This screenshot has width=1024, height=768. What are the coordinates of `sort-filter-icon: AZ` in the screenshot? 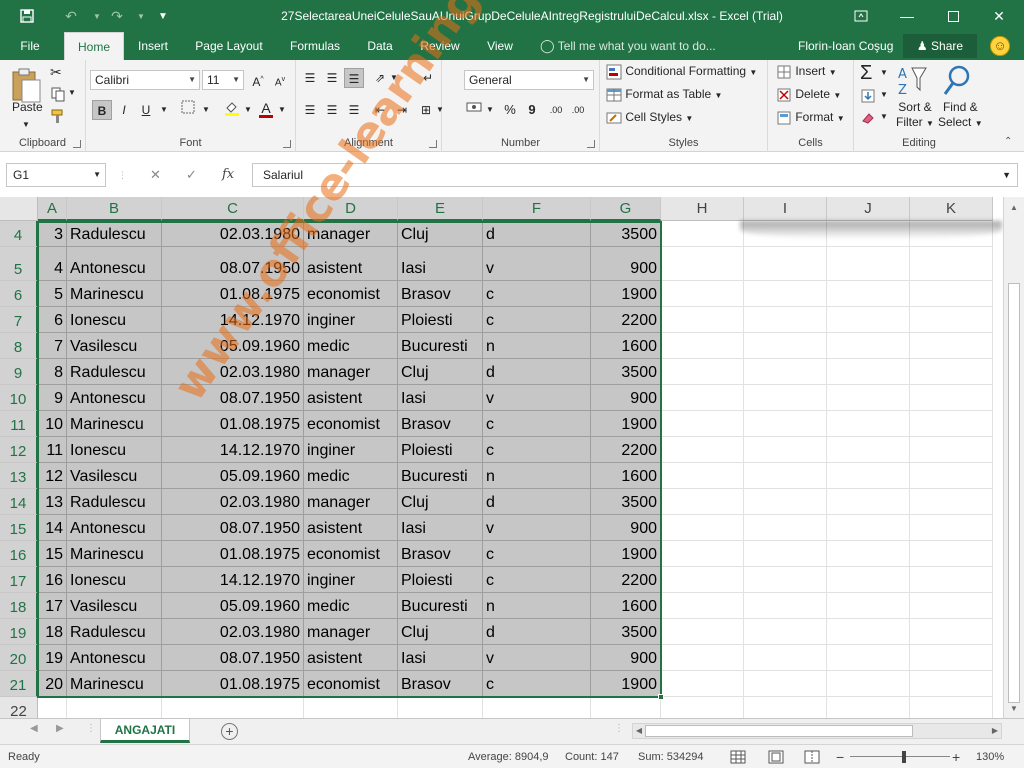 It's located at (913, 82).